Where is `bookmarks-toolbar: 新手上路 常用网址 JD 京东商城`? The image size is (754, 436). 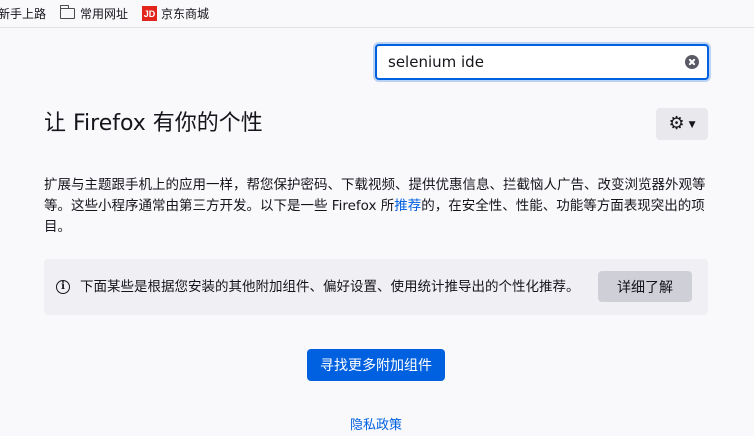 bookmarks-toolbar: 新手上路 常用网址 JD 京东商城 is located at coordinates (377, 14).